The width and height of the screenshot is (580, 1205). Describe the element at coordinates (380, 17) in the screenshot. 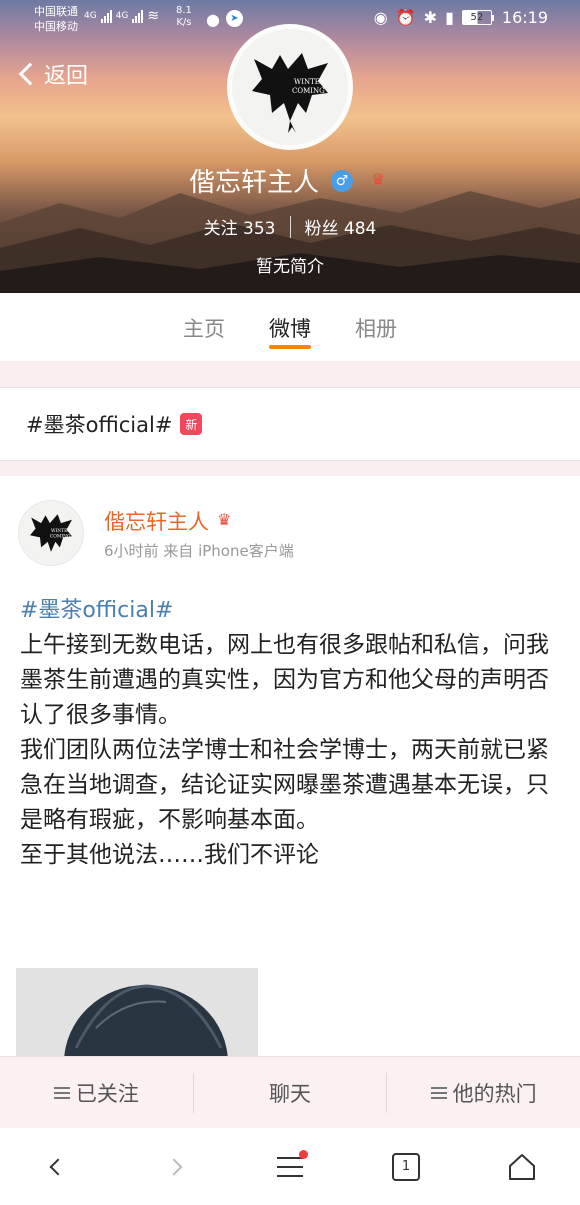

I see `eye-icon: ◉` at that location.